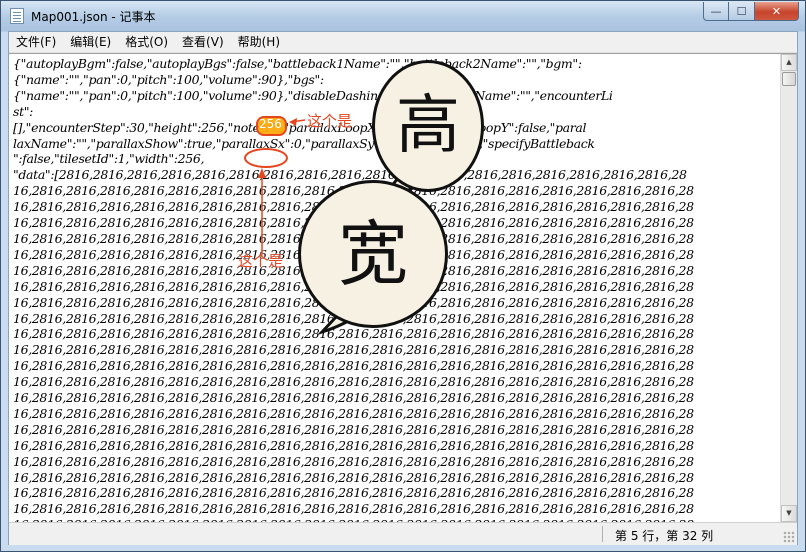 The width and height of the screenshot is (806, 552). Describe the element at coordinates (789, 79) in the screenshot. I see `scroll-thumb` at that location.